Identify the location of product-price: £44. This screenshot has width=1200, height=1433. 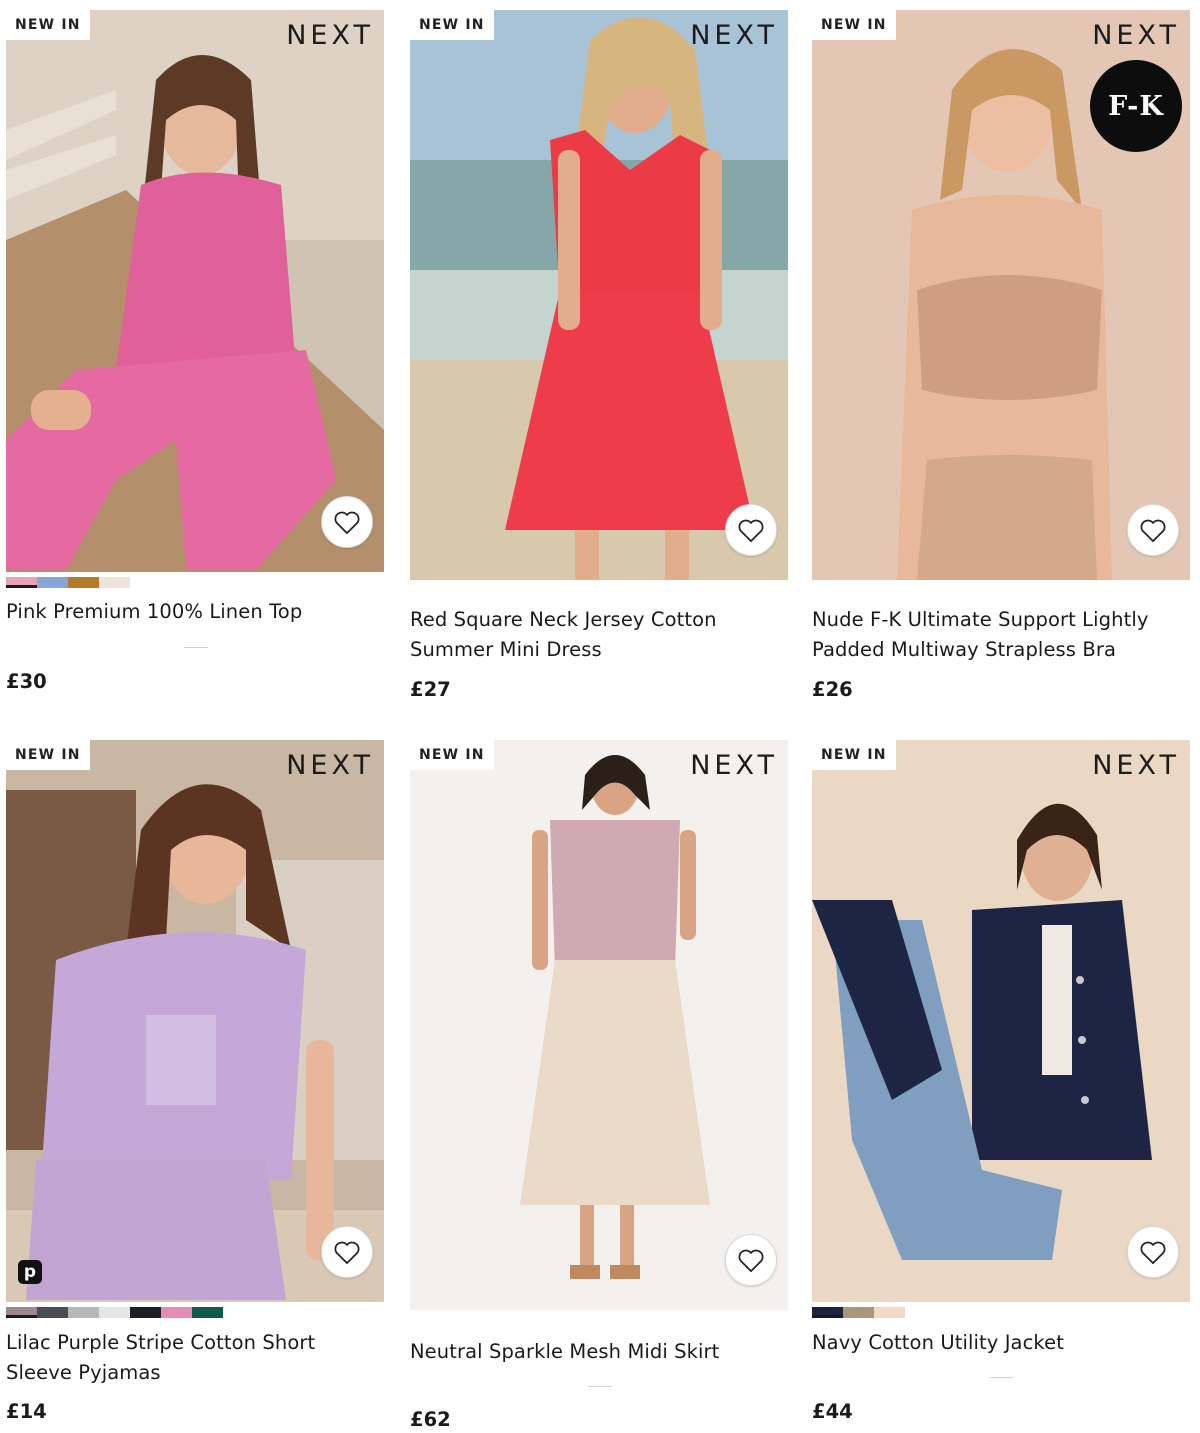
(832, 1411).